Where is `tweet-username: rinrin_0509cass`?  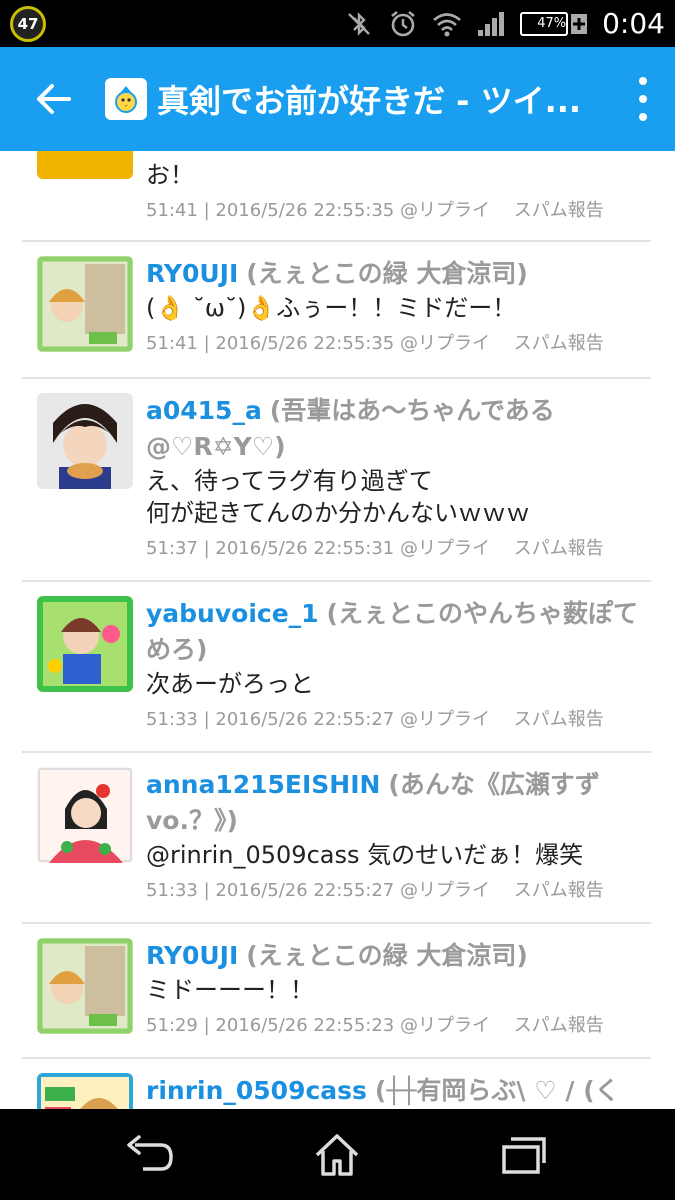 tweet-username: rinrin_0509cass is located at coordinates (256, 1090).